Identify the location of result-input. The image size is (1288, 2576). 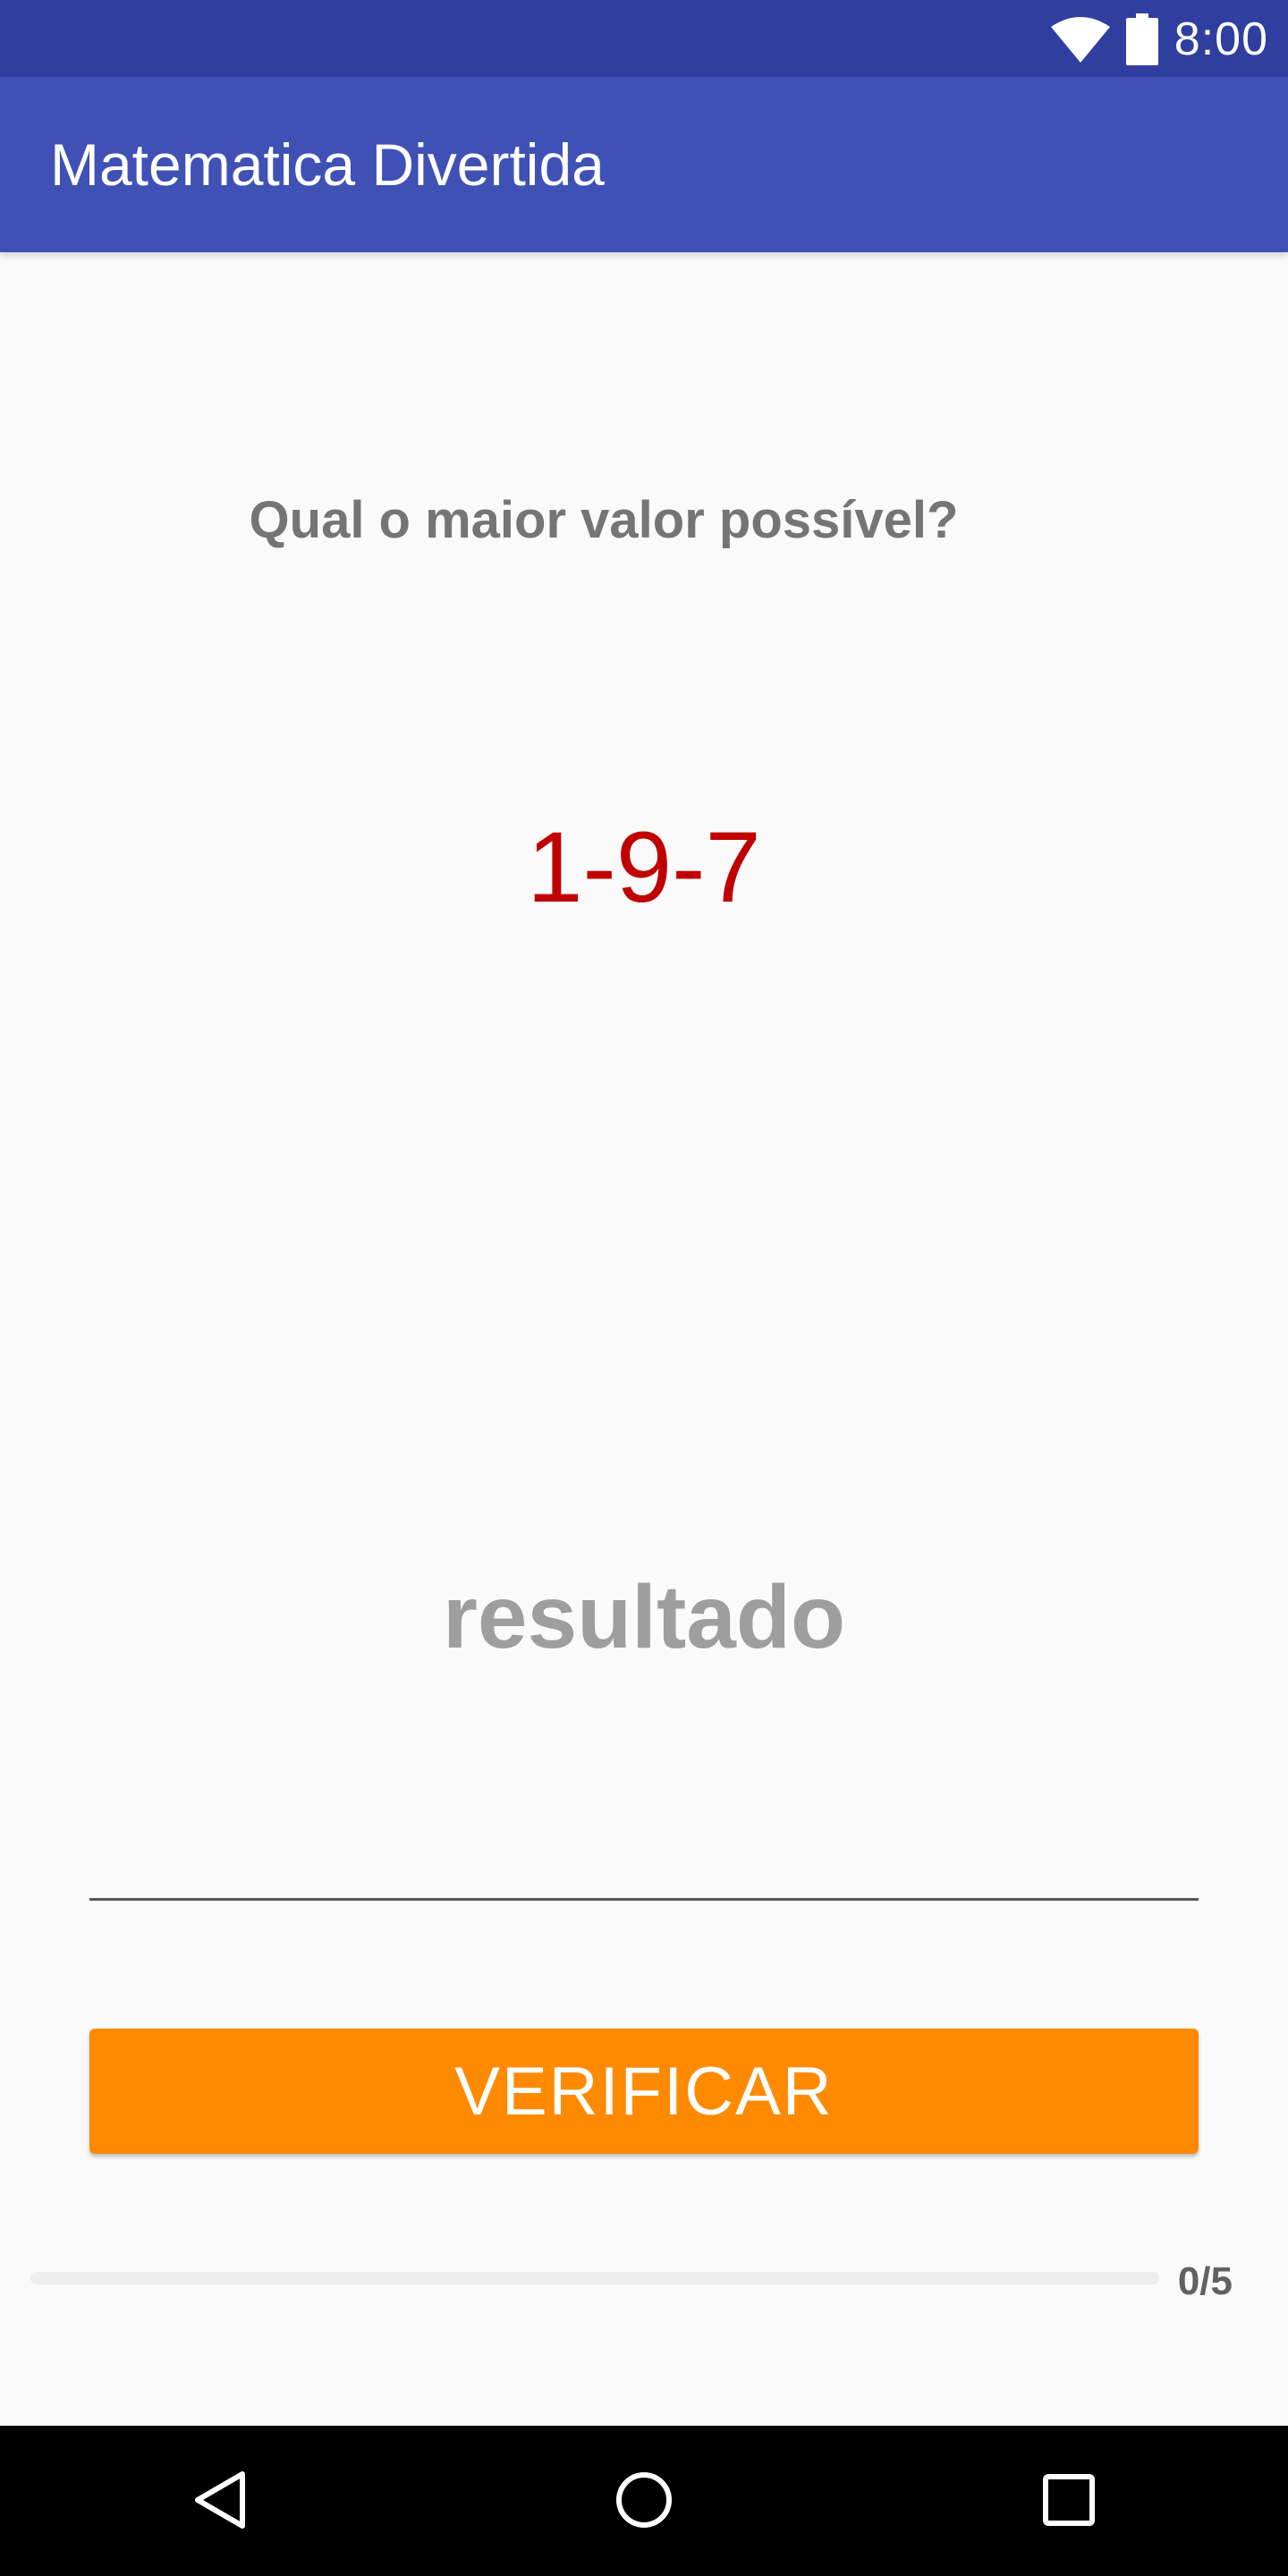
(644, 1617).